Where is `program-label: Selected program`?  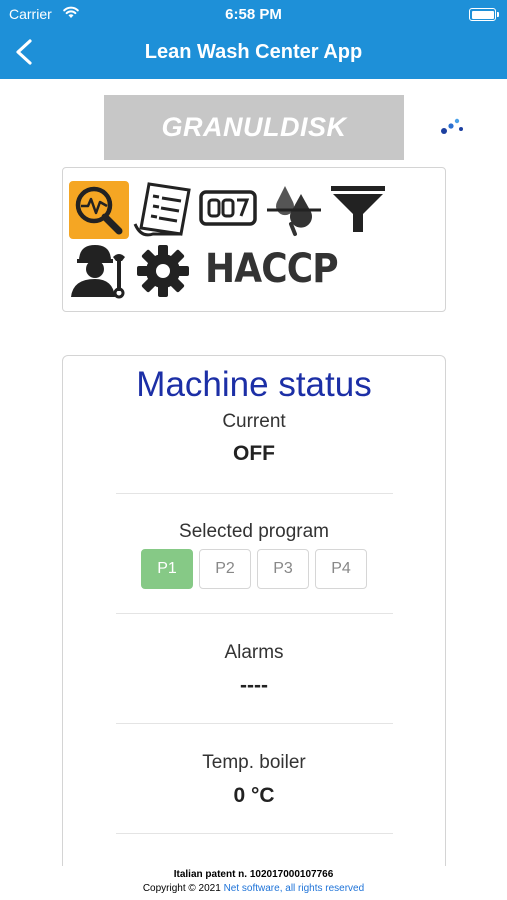
program-label: Selected program is located at coordinates (254, 531).